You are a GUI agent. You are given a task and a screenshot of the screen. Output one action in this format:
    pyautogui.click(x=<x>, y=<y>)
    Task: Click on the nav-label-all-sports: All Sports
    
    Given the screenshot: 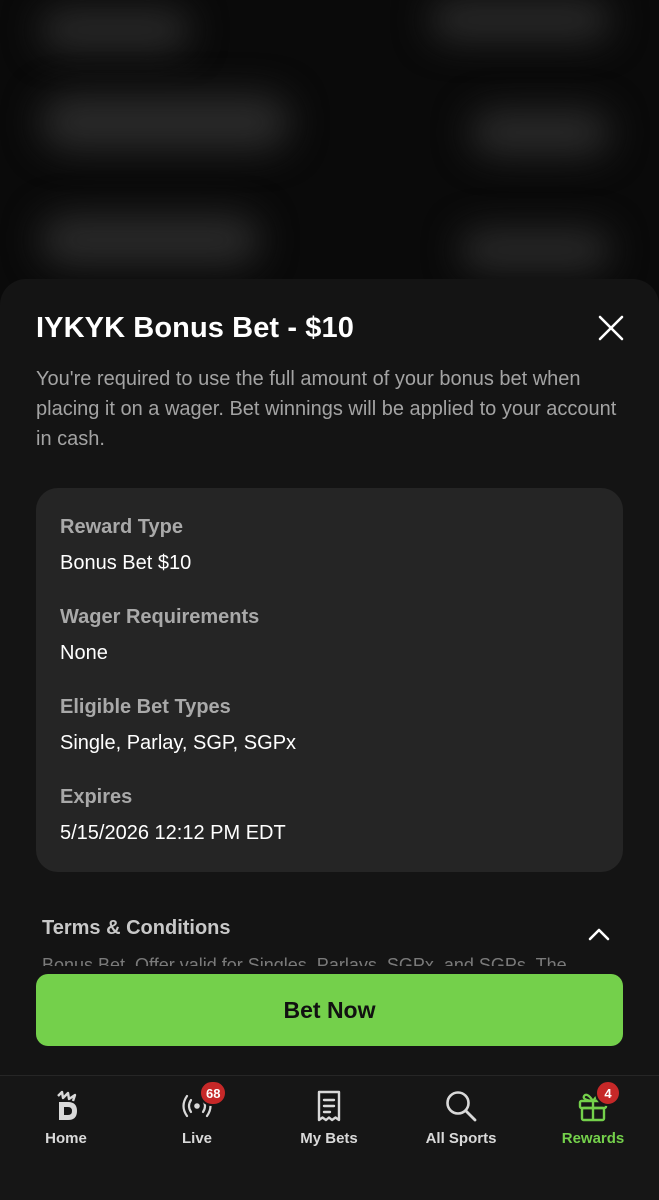 What is the action you would take?
    pyautogui.click(x=461, y=1138)
    